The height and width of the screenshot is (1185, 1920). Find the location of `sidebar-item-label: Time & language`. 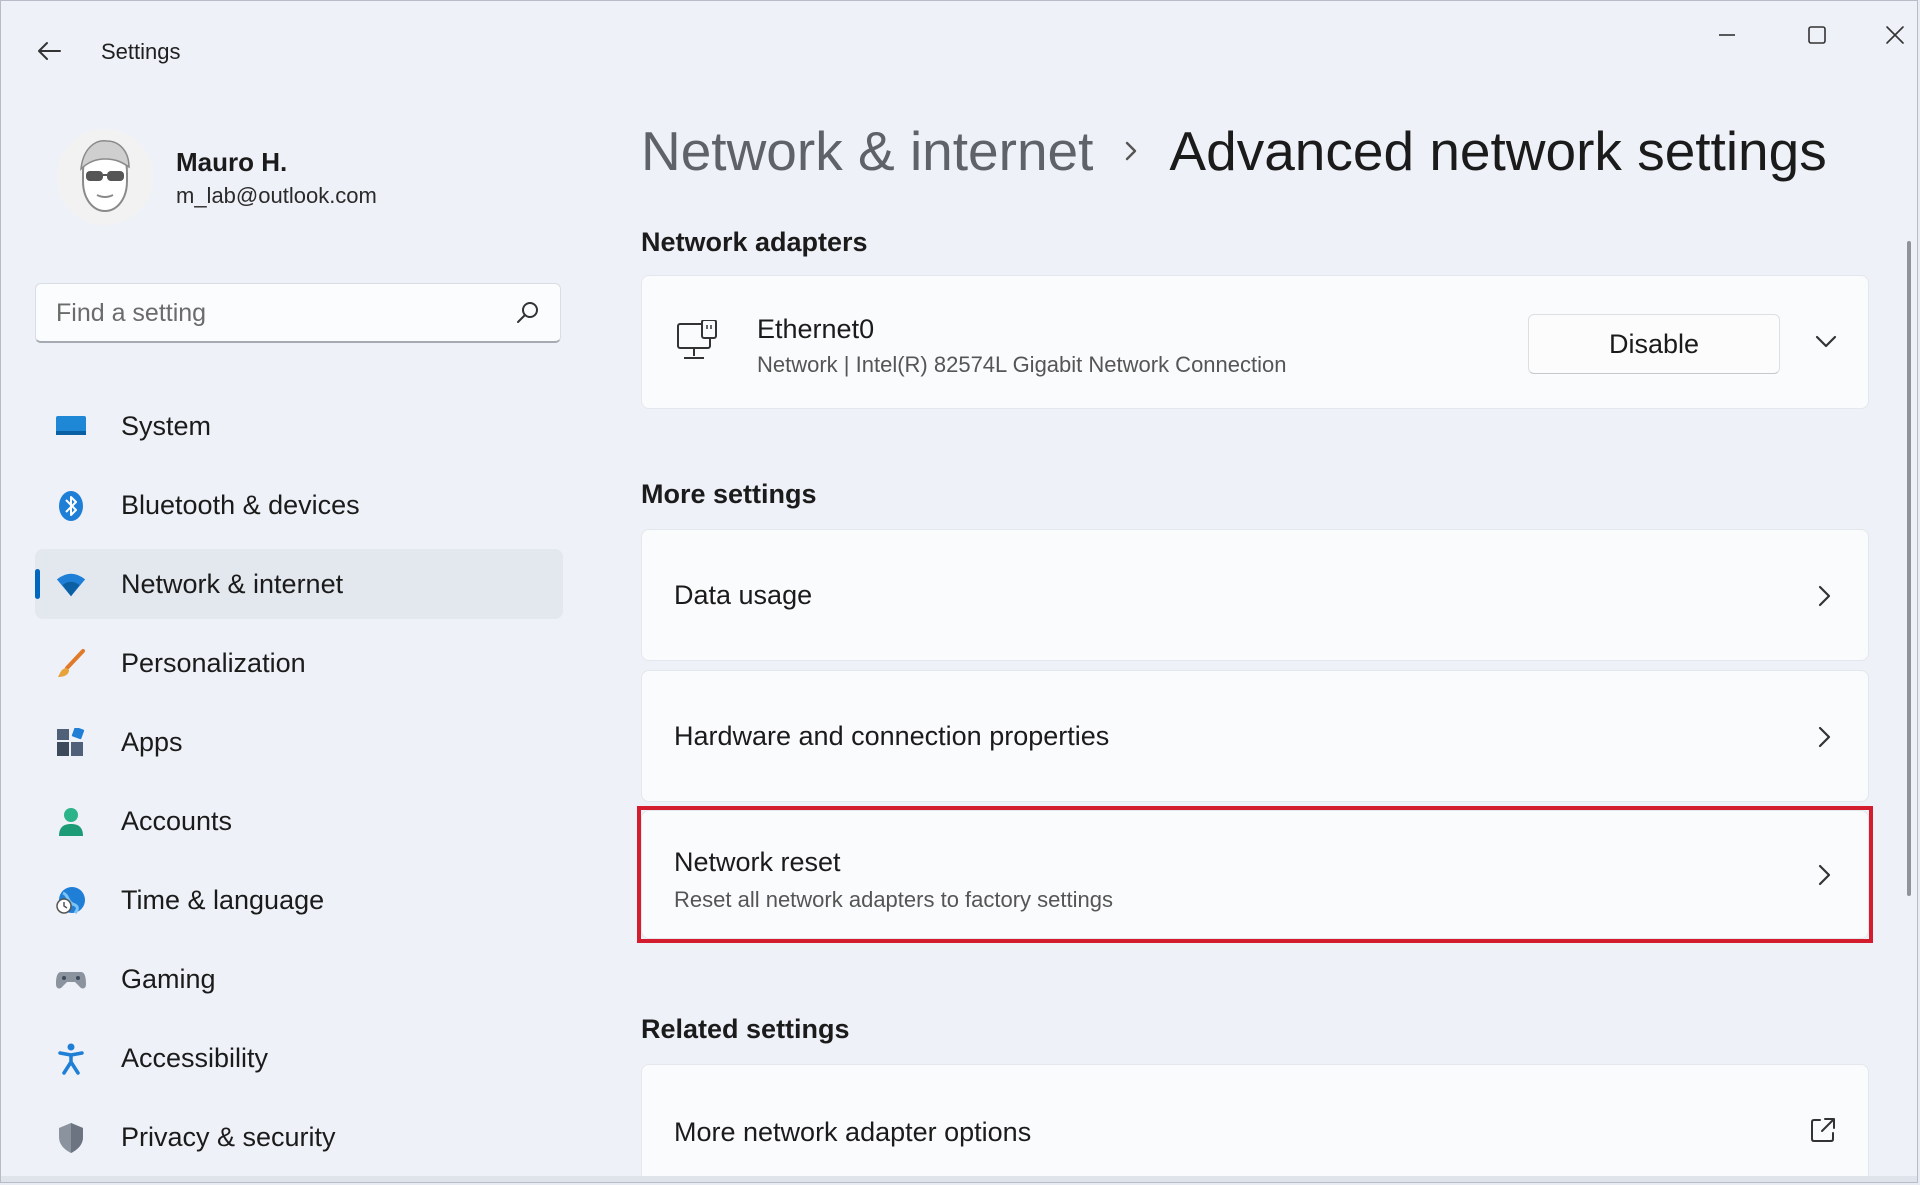

sidebar-item-label: Time & language is located at coordinates (223, 899).